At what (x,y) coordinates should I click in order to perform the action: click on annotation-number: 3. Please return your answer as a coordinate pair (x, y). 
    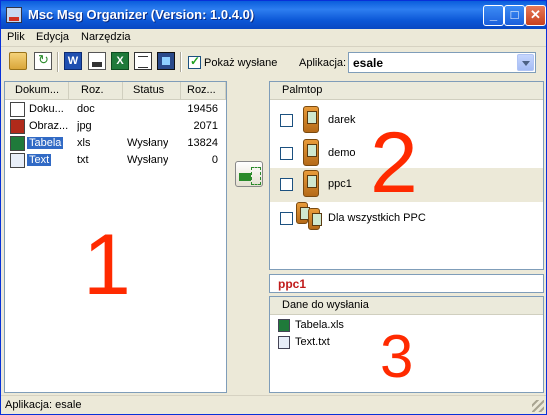
    Looking at the image, I should click on (397, 356).